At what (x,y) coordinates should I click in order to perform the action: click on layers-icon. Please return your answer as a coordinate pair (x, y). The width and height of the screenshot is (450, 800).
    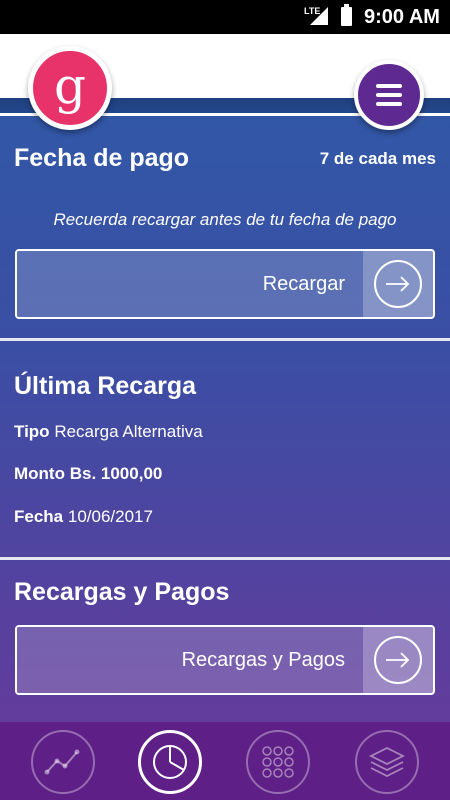
    Looking at the image, I should click on (387, 762).